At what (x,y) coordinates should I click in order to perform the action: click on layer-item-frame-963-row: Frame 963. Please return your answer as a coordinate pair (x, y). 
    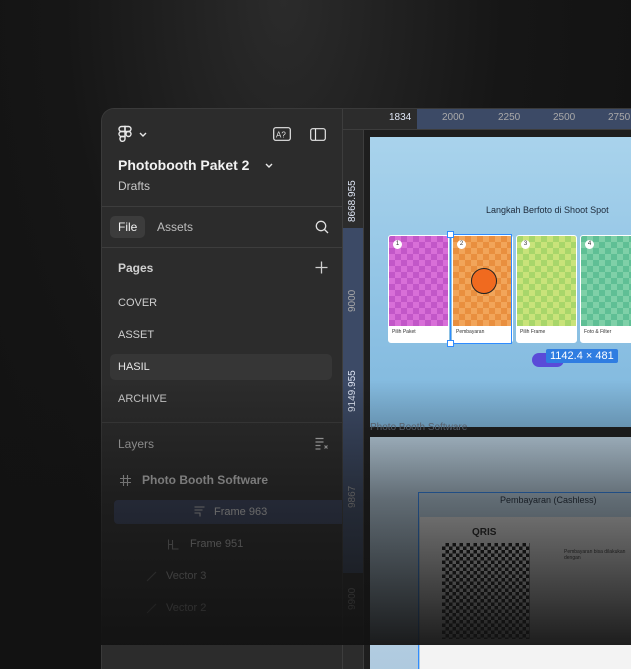
    Looking at the image, I should click on (228, 512).